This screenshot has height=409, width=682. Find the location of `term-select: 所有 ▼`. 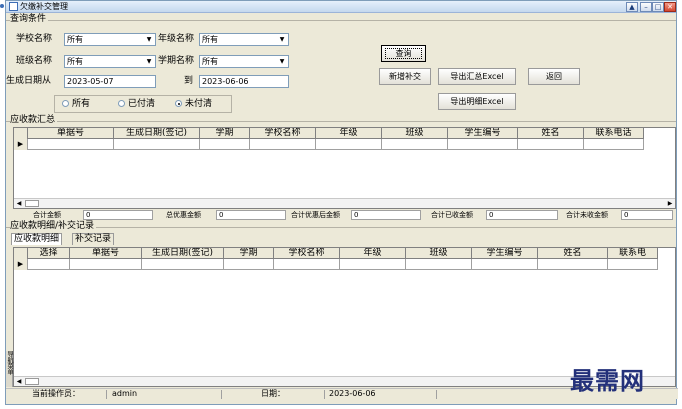

term-select: 所有 ▼ is located at coordinates (244, 61).